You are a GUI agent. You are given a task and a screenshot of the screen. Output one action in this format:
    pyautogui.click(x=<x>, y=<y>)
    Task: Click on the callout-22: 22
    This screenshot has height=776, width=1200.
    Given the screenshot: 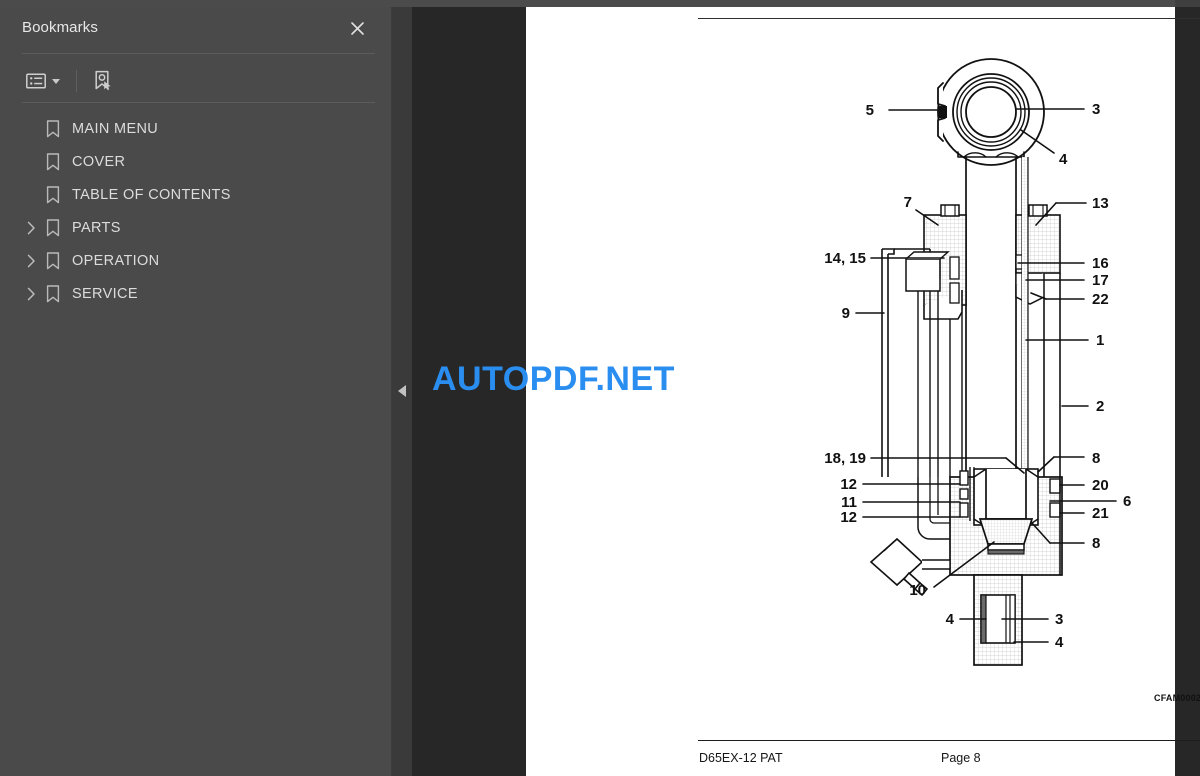 What is the action you would take?
    pyautogui.click(x=1100, y=299)
    